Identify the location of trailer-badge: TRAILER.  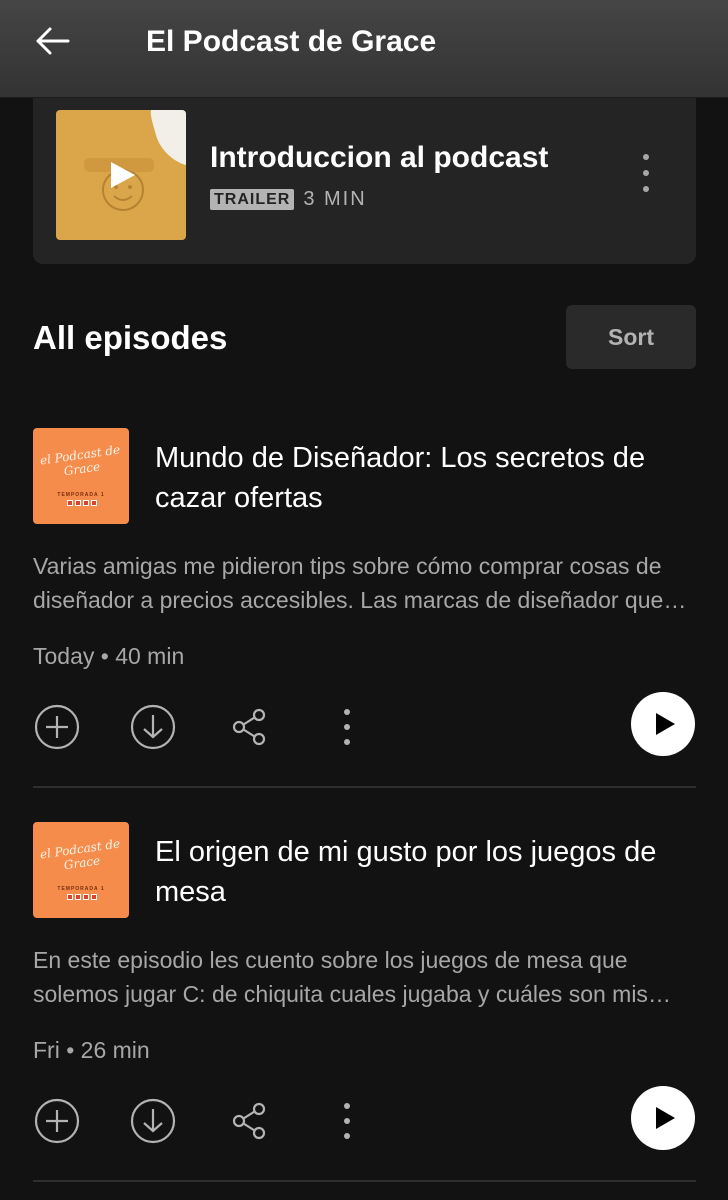
(252, 199).